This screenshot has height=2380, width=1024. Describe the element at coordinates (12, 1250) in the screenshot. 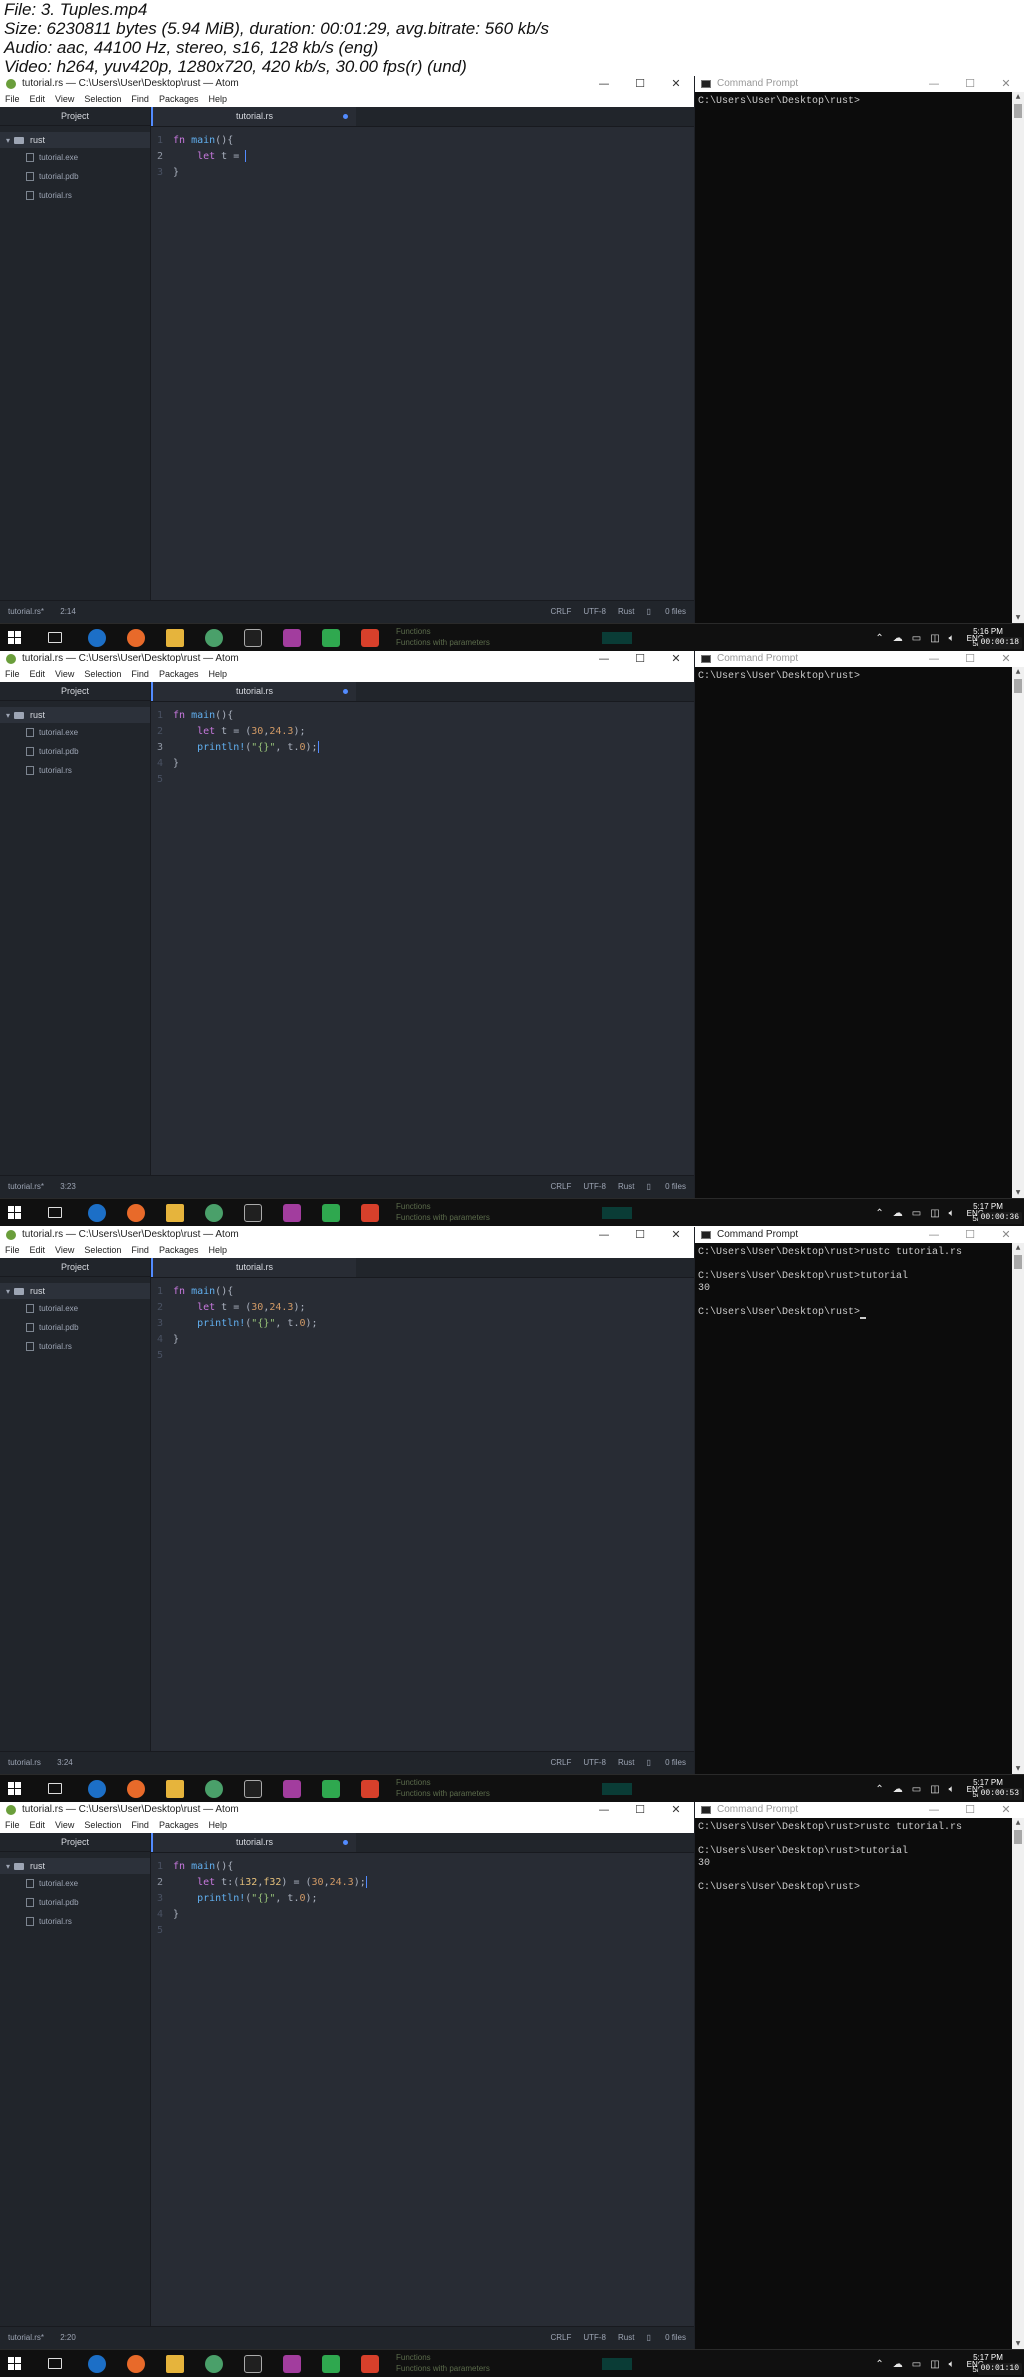

I see `menu-file: File` at that location.